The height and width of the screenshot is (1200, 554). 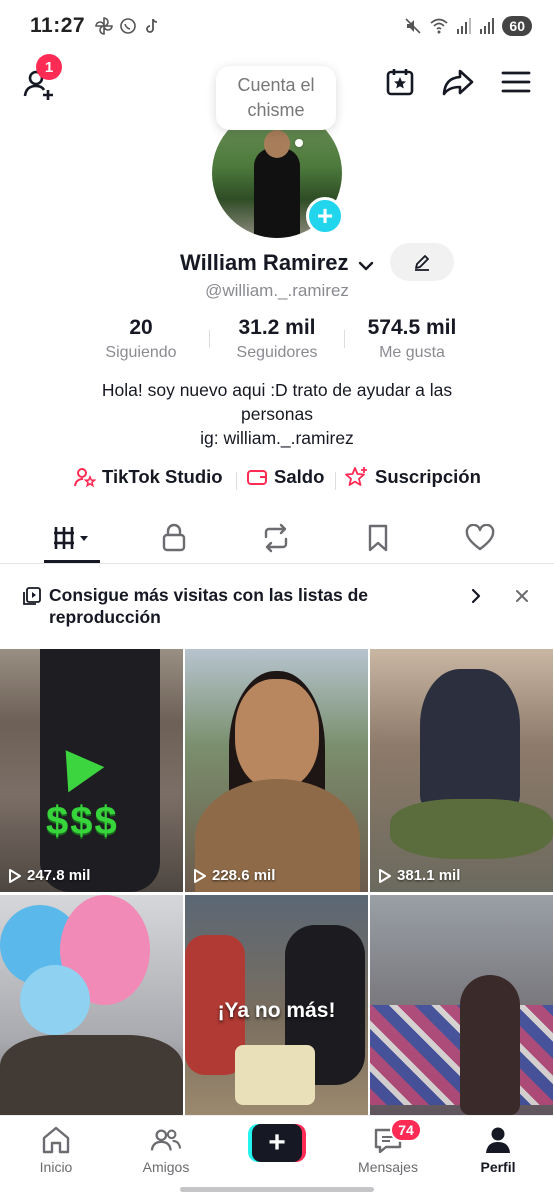 I want to click on tiktok-studio-link: TikTok Studio, so click(x=148, y=477).